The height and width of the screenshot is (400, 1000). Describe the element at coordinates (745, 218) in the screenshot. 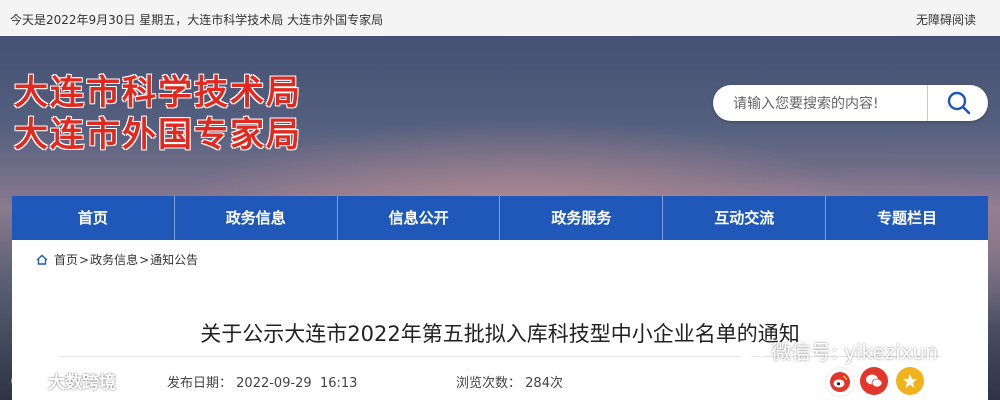

I see `nav-item-interaction: 互动交流` at that location.